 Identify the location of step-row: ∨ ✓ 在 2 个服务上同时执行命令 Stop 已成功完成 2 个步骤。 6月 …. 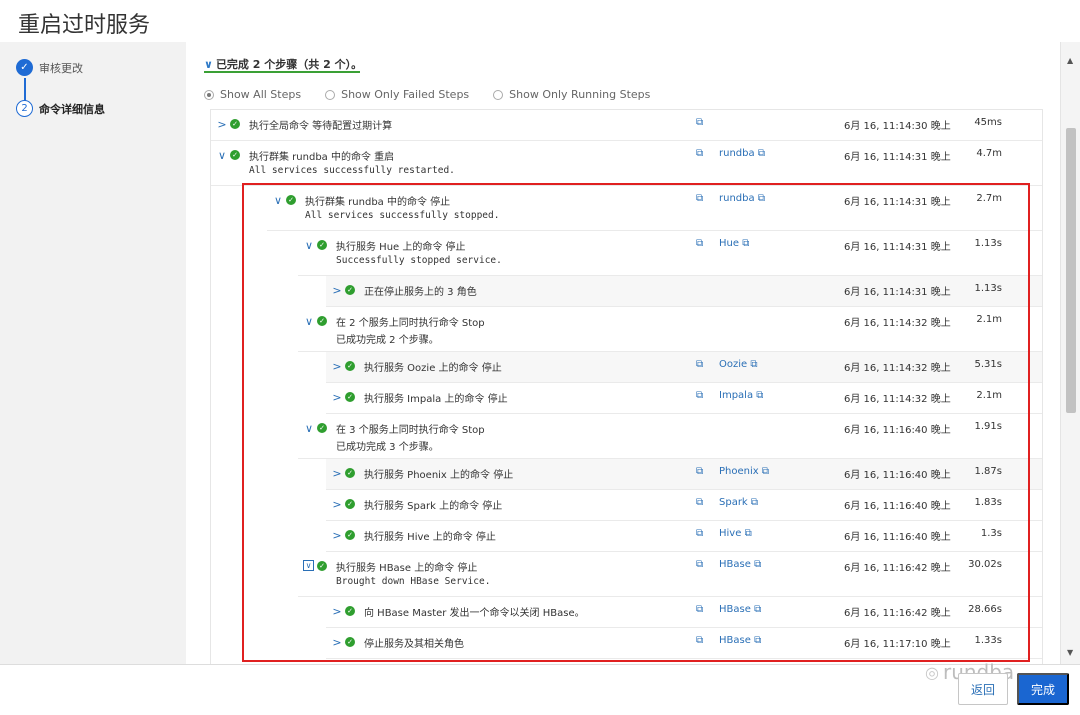
(670, 329).